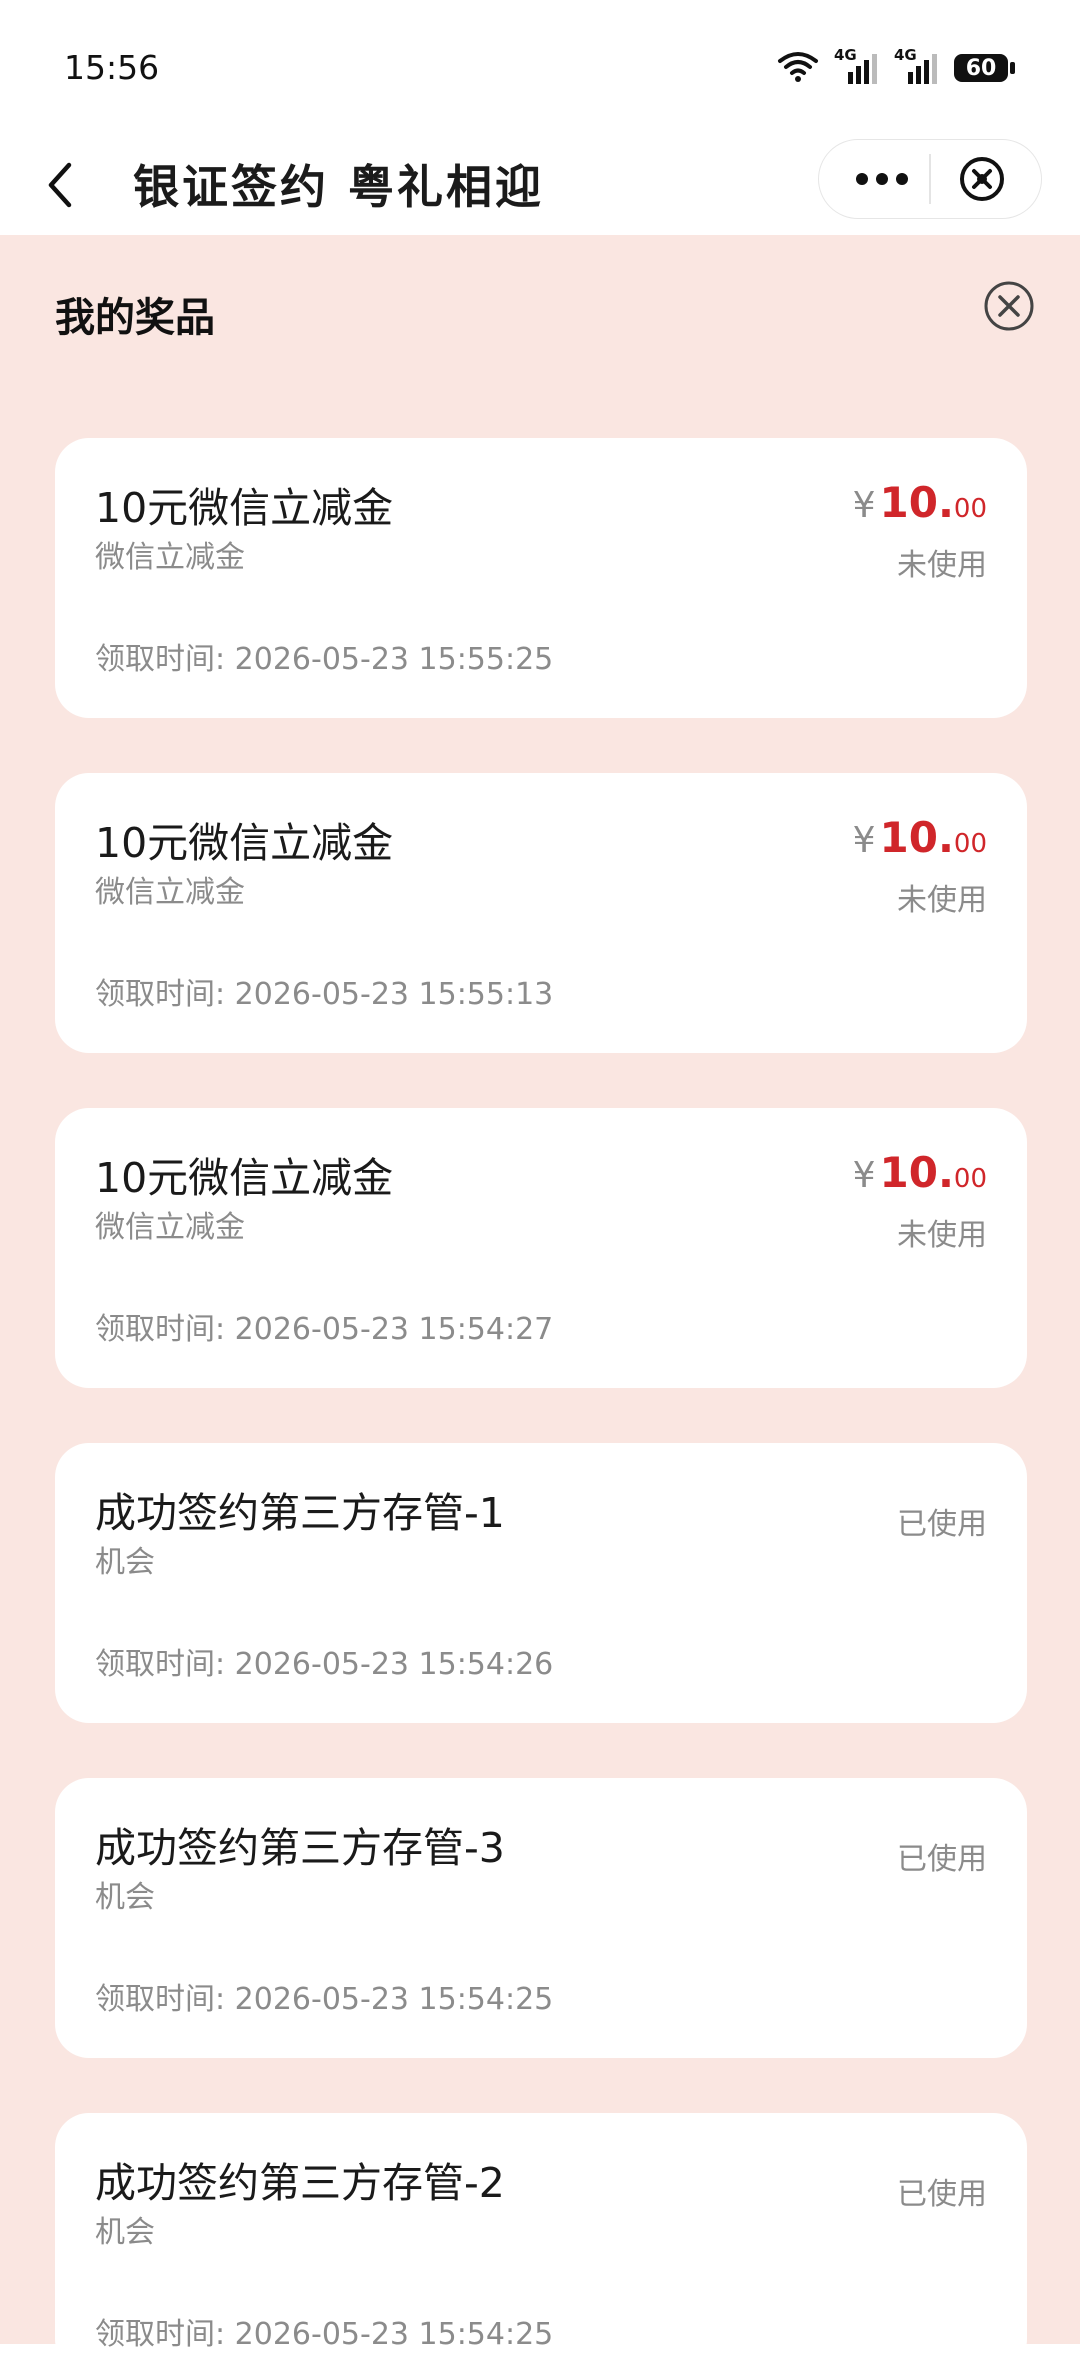  I want to click on close-miniprogram-button, so click(982, 179).